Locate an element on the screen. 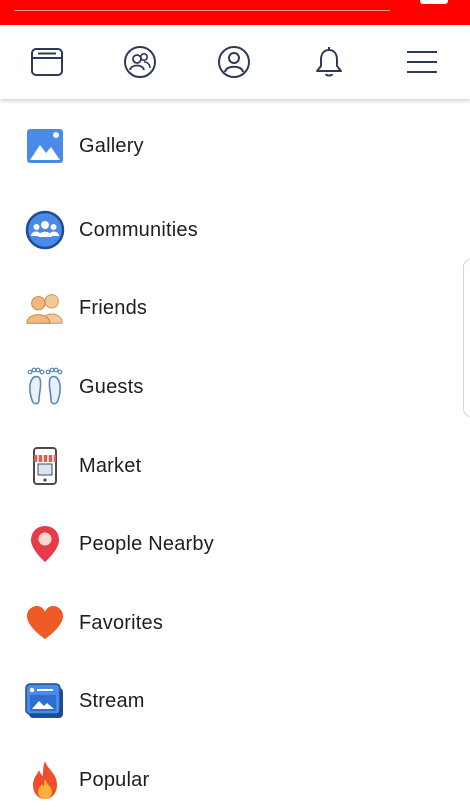 This screenshot has height=810, width=470. status-bar-line is located at coordinates (202, 10).